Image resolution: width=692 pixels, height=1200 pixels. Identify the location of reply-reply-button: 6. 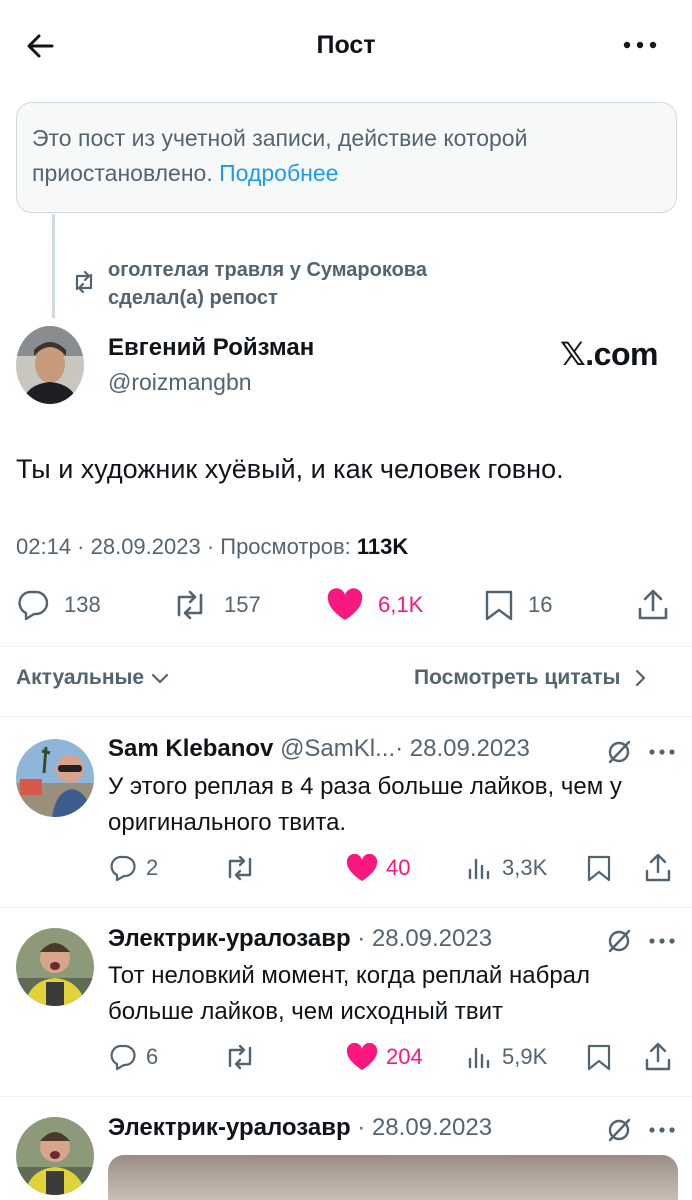
(133, 1057).